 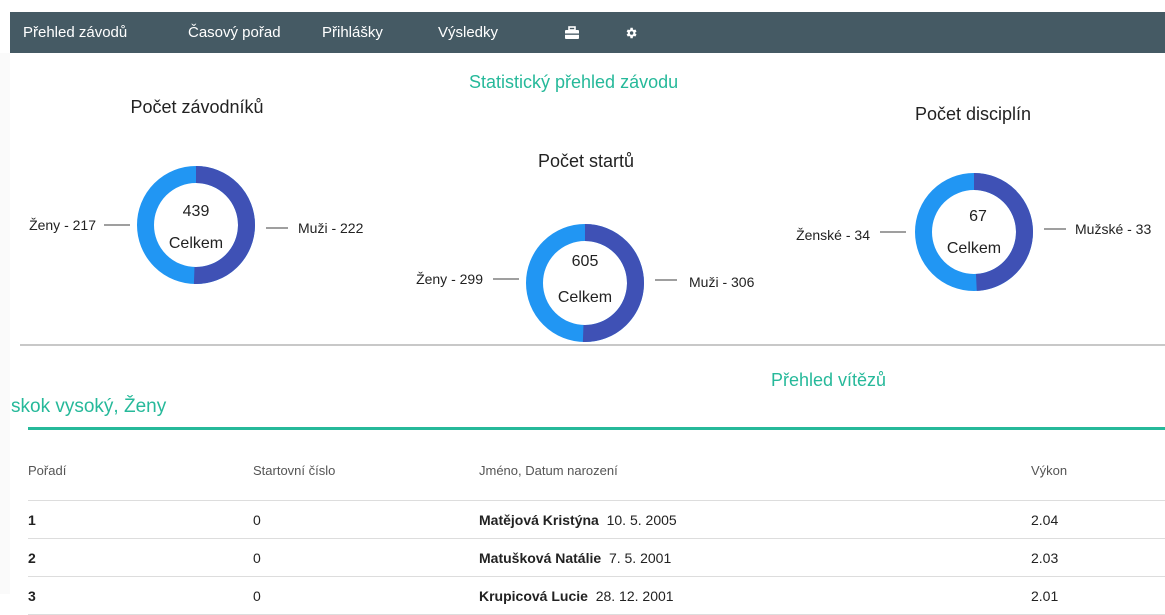 I want to click on athlete-name: Matušková Natálie, so click(x=540, y=557).